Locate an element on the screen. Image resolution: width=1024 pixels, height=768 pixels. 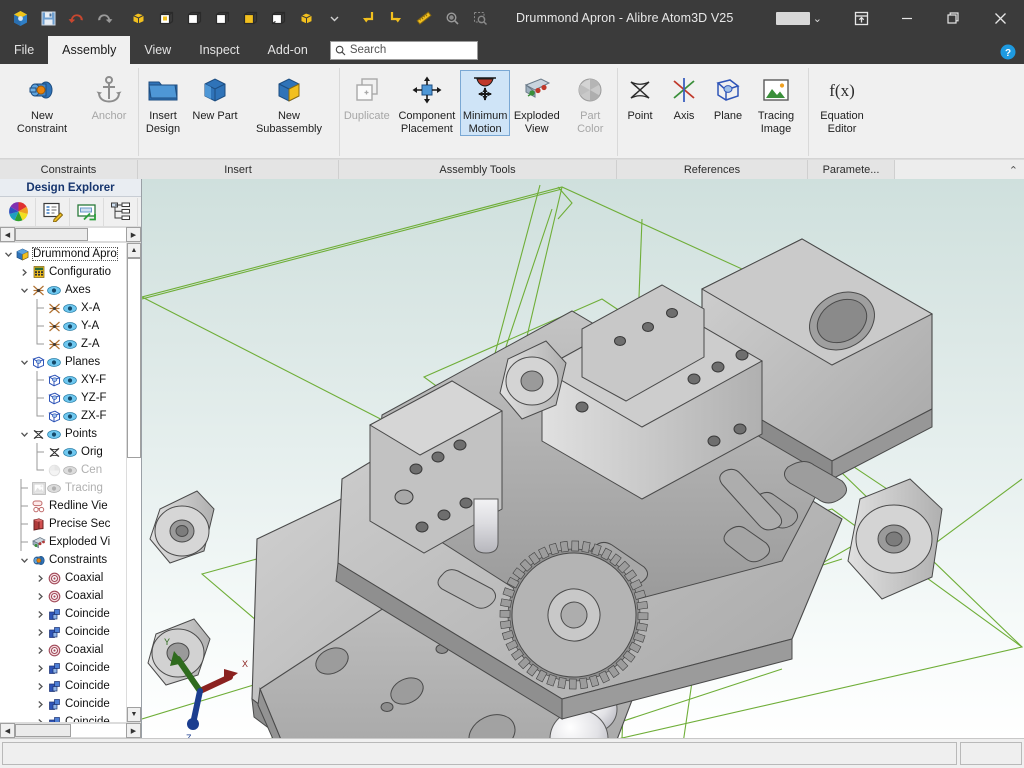
tree-item: Redline Vie is located at coordinates (63, 506).